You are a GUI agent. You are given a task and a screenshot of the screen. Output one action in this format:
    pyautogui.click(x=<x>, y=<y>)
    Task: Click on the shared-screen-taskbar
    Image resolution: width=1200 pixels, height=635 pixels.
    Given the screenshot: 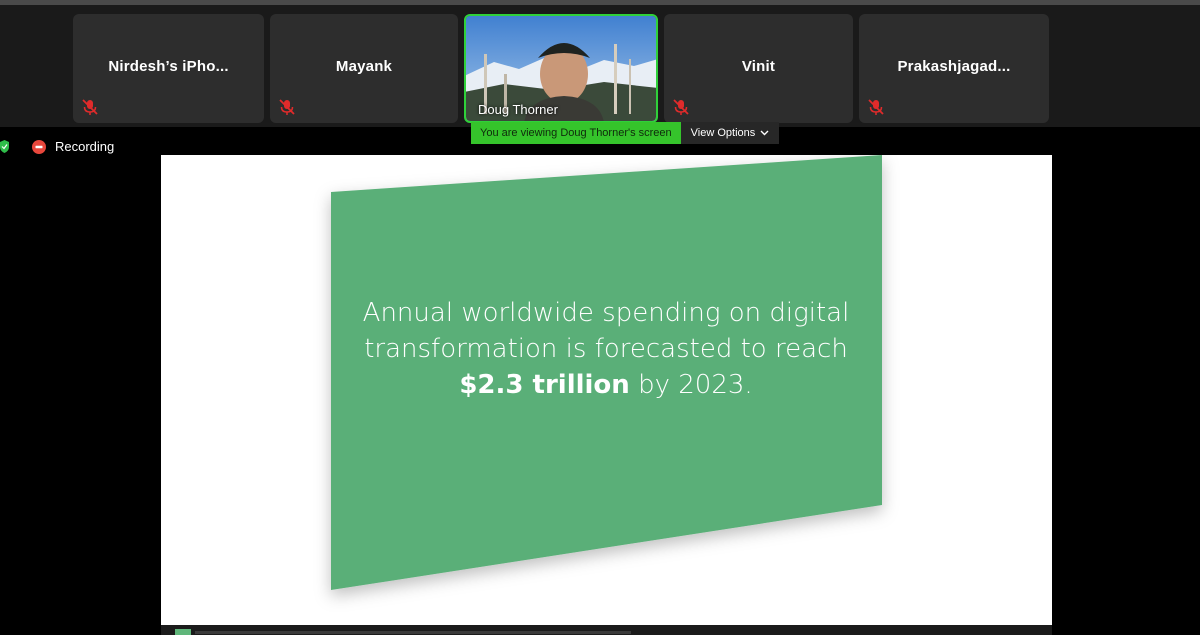 What is the action you would take?
    pyautogui.click(x=606, y=630)
    